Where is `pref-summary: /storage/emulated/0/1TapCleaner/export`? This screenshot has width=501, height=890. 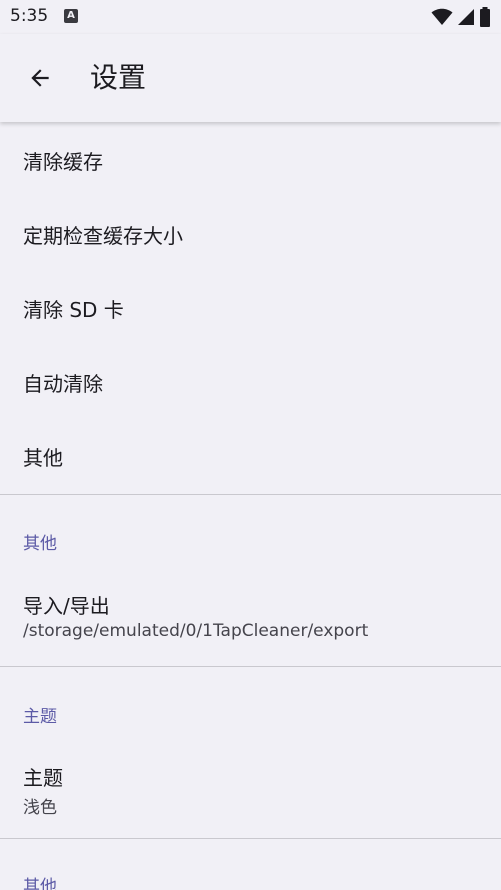
pref-summary: /storage/emulated/0/1TapCleaner/export is located at coordinates (196, 631).